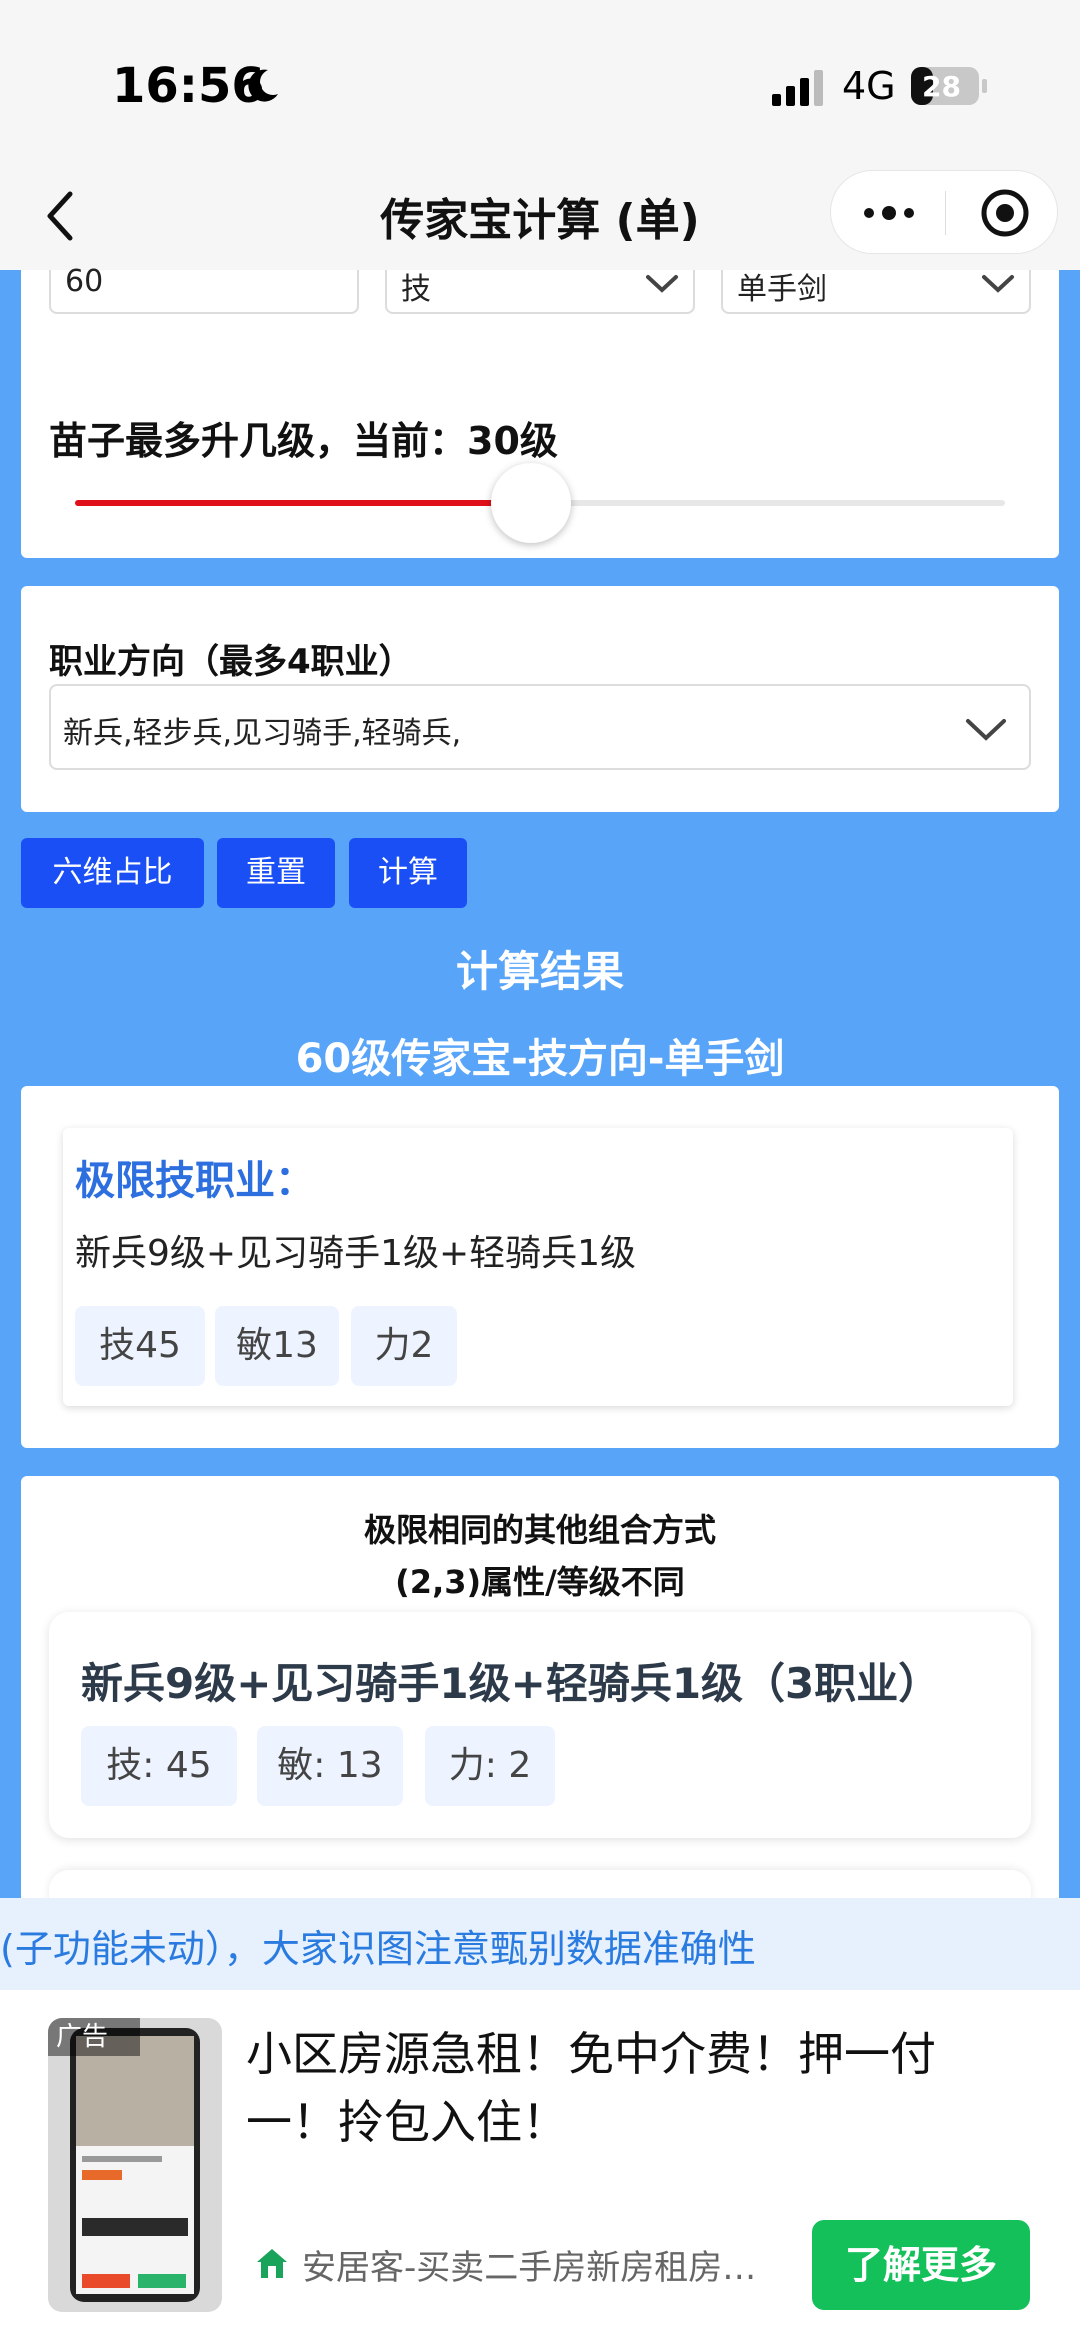 The width and height of the screenshot is (1080, 2348). I want to click on slider-thumb, so click(530, 503).